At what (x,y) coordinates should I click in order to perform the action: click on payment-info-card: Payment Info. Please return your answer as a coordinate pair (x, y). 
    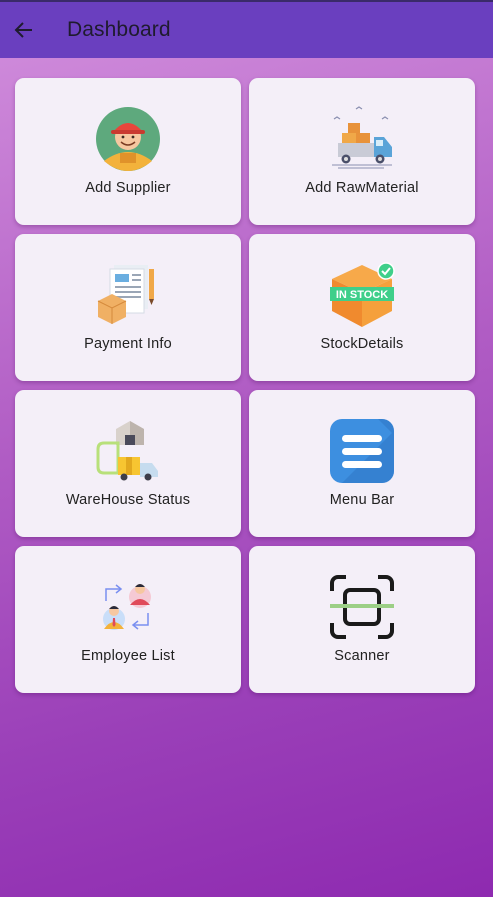
    Looking at the image, I should click on (128, 307).